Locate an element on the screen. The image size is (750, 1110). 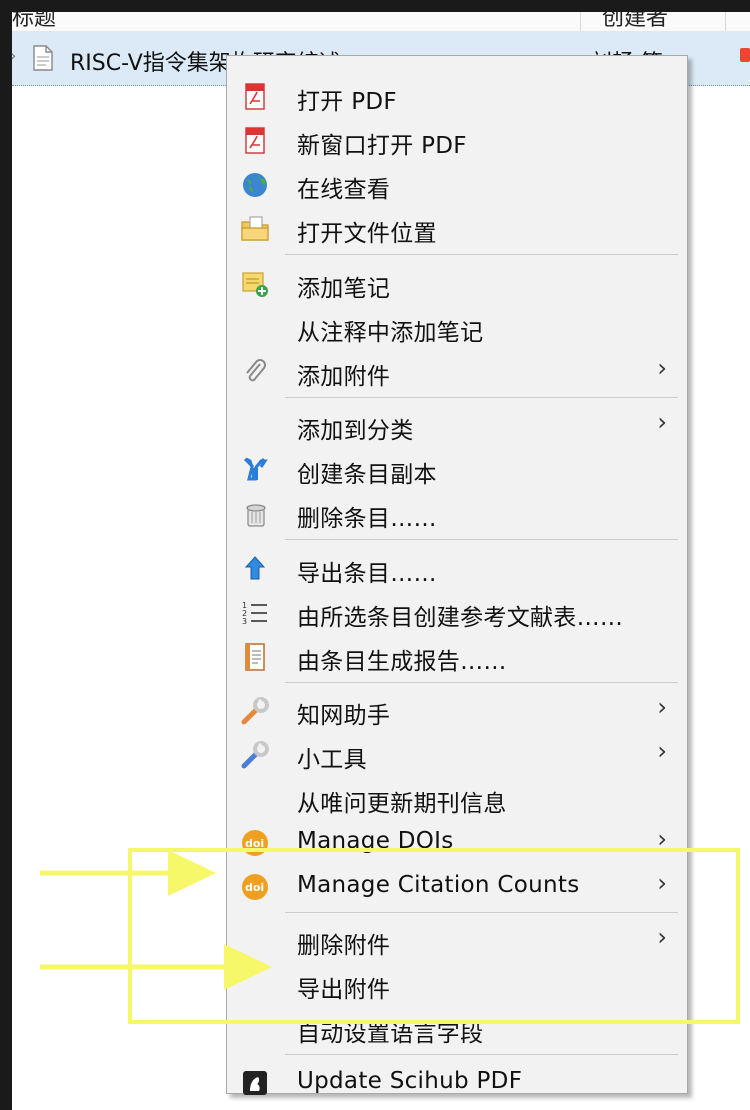
menu-label: 添加附件 is located at coordinates (344, 377).